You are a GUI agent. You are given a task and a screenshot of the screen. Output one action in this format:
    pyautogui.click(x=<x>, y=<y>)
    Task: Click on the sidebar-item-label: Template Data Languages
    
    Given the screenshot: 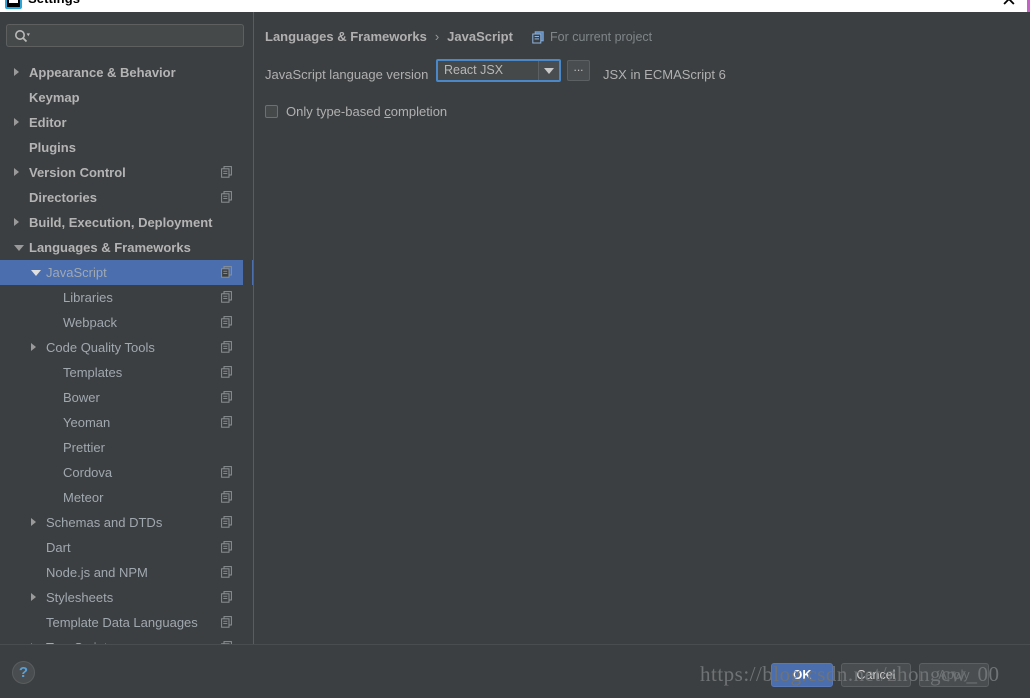 What is the action you would take?
    pyautogui.click(x=122, y=622)
    